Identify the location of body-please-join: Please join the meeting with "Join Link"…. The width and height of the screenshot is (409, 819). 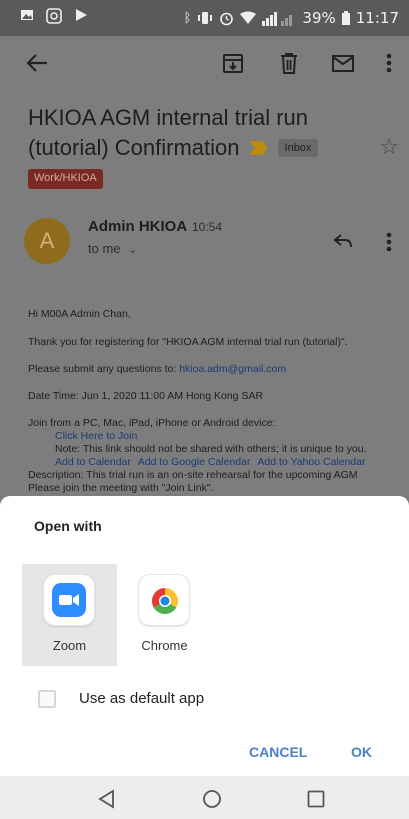
(121, 488).